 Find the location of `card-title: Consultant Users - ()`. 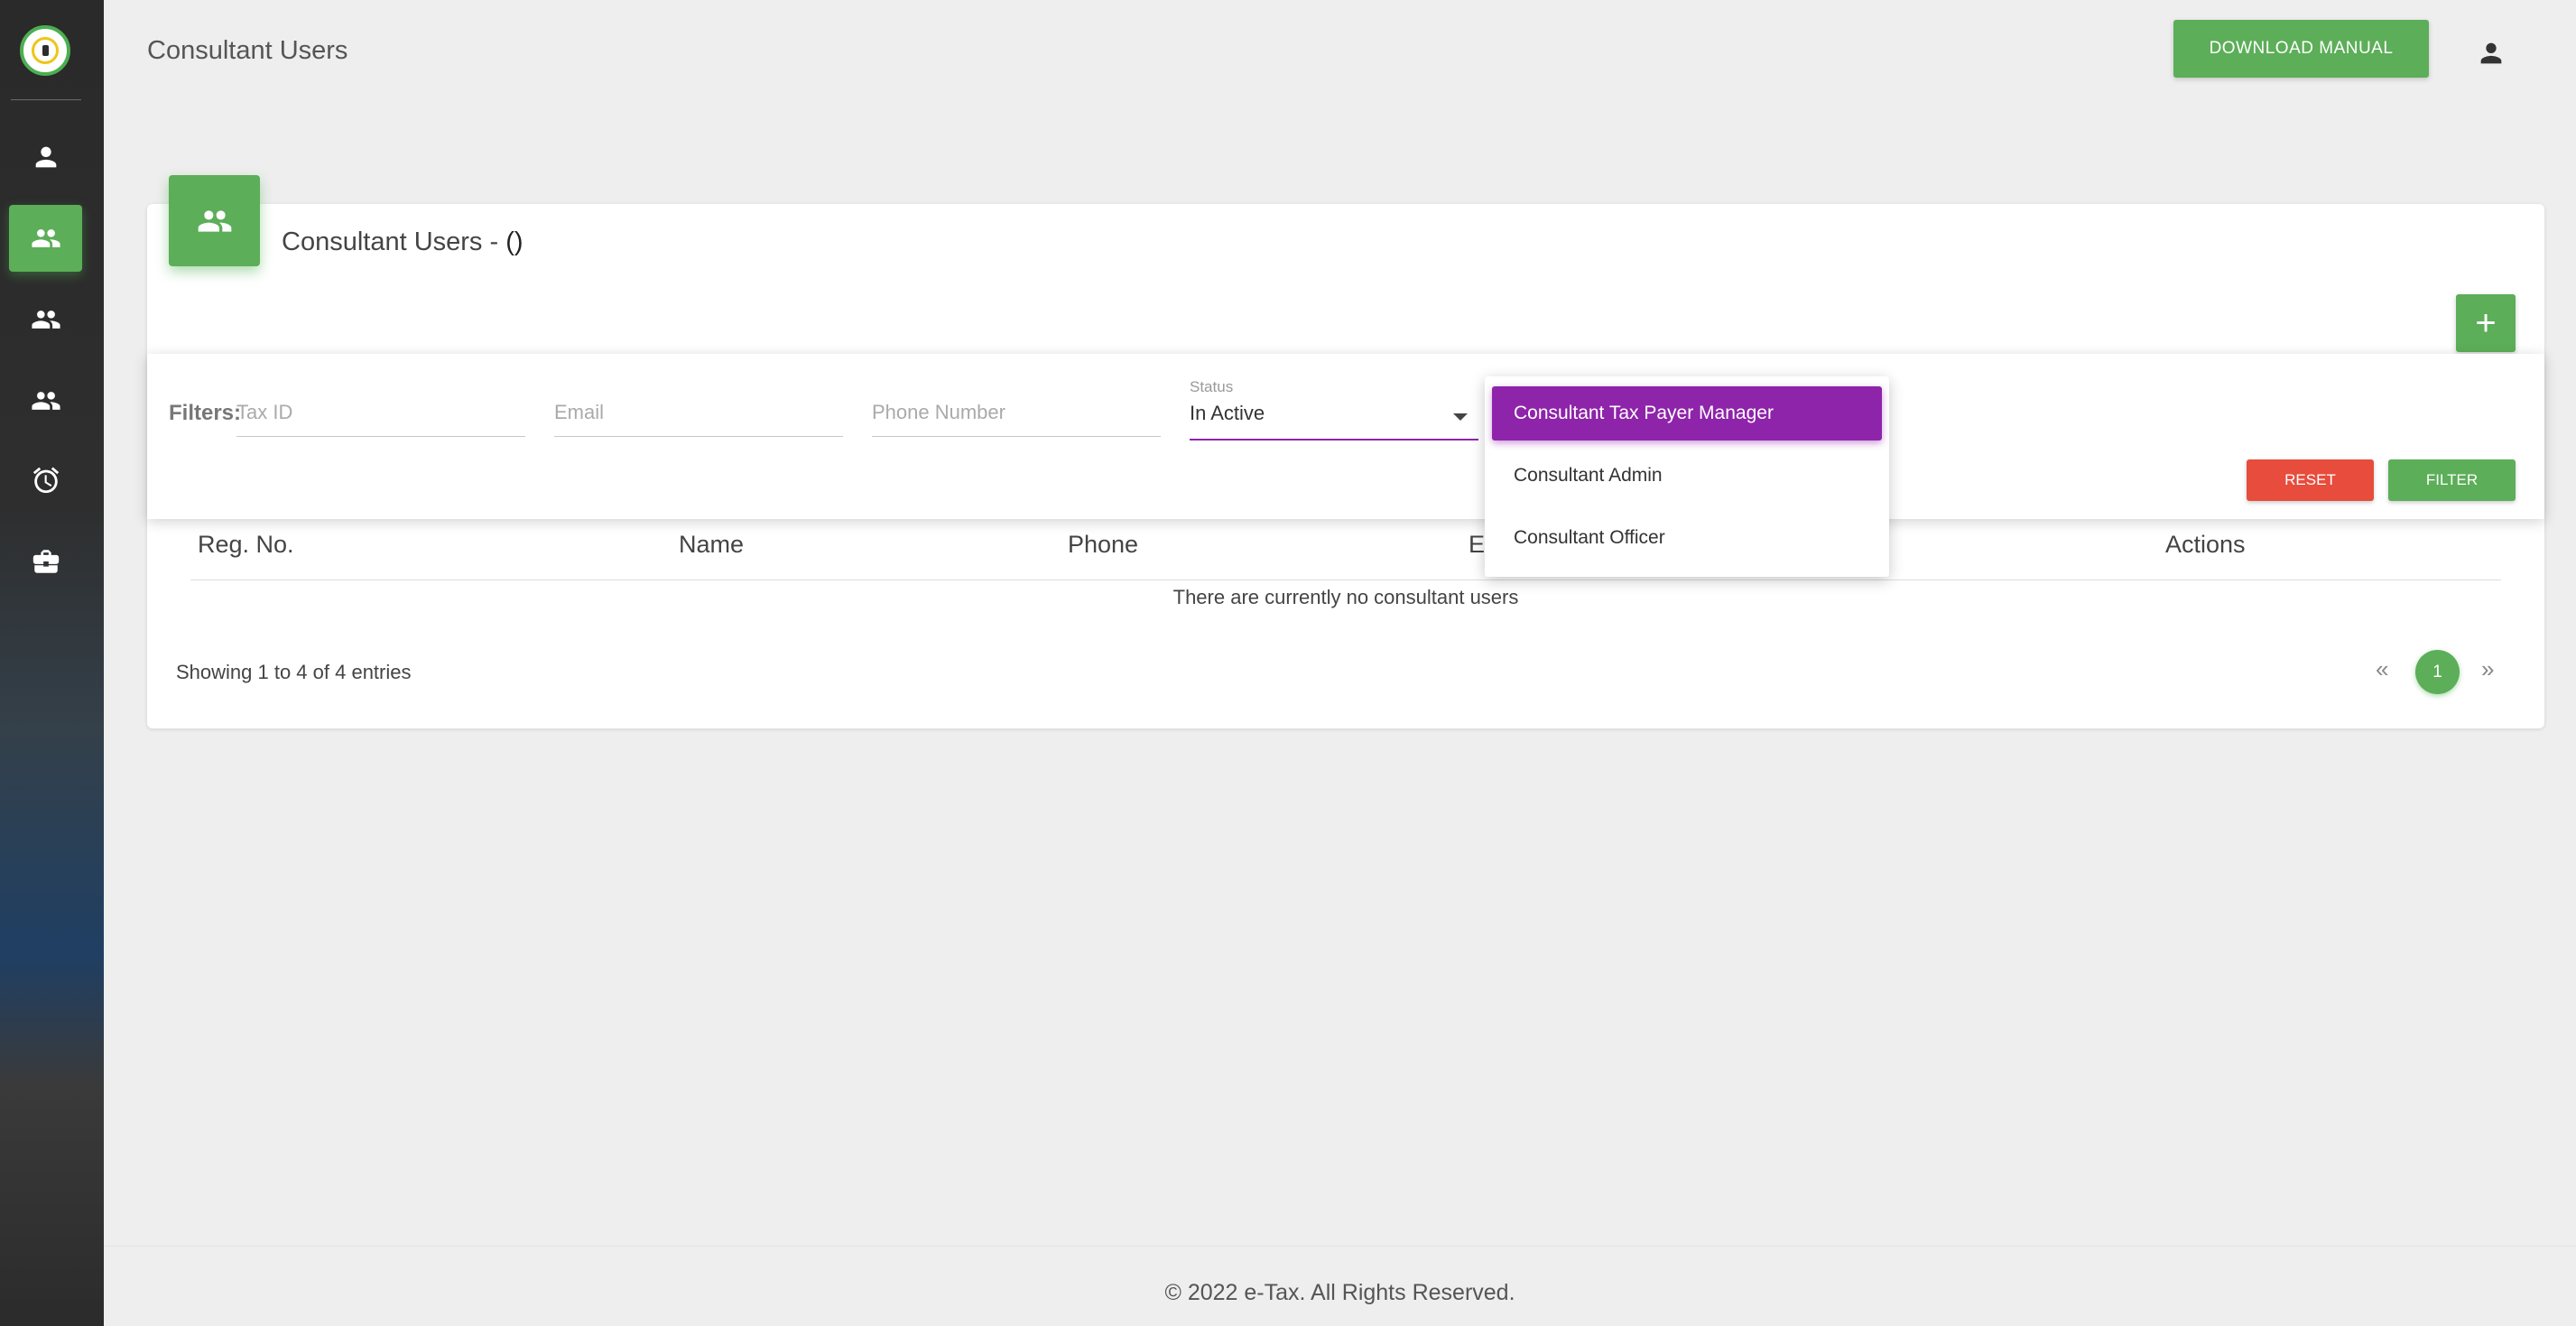

card-title: Consultant Users - () is located at coordinates (403, 242).